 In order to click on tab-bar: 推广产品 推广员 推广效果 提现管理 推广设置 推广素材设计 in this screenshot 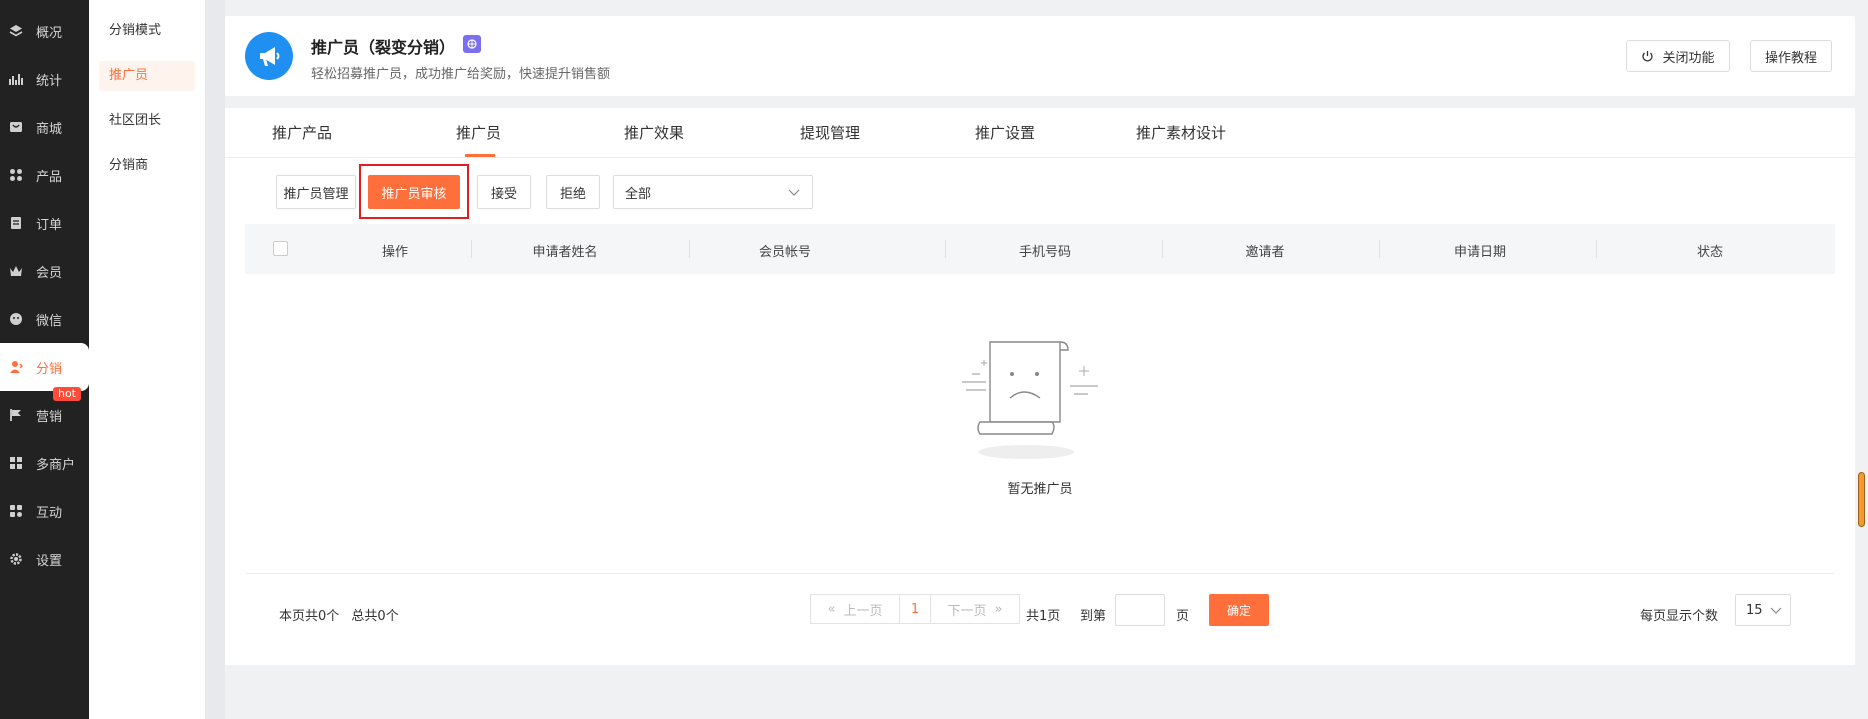, I will do `click(1040, 133)`.